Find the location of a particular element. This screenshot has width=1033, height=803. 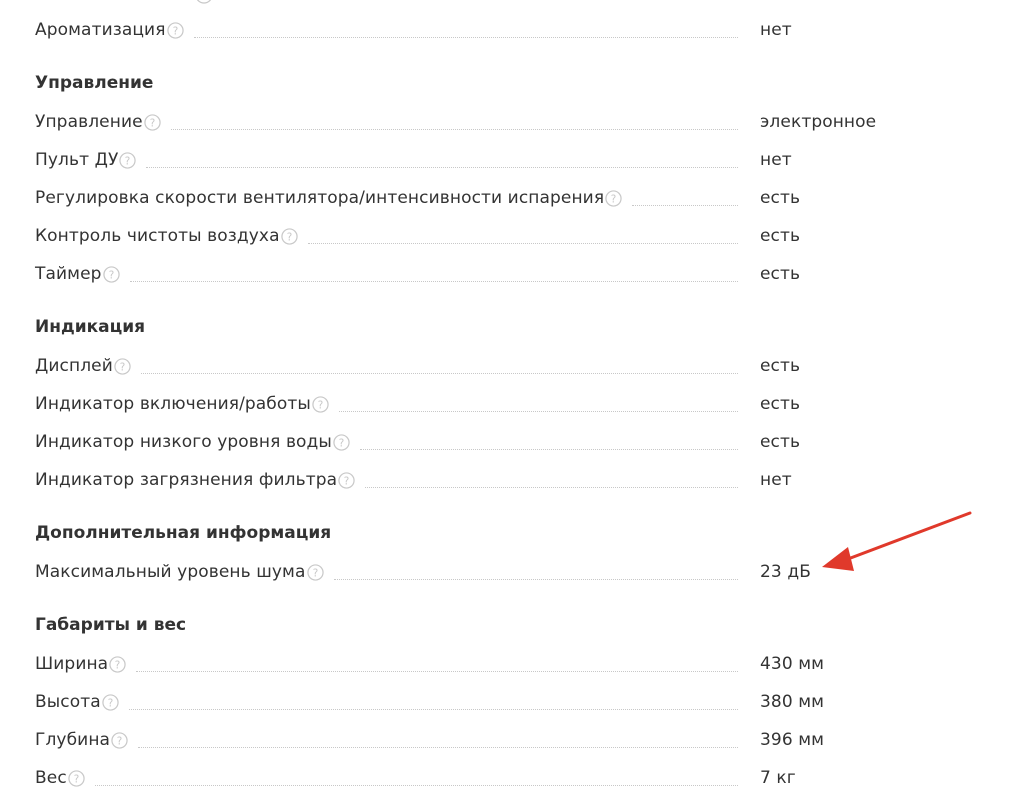

spec-row-air-quality: Контроль чистоты воздуха ? есть is located at coordinates (465, 236).